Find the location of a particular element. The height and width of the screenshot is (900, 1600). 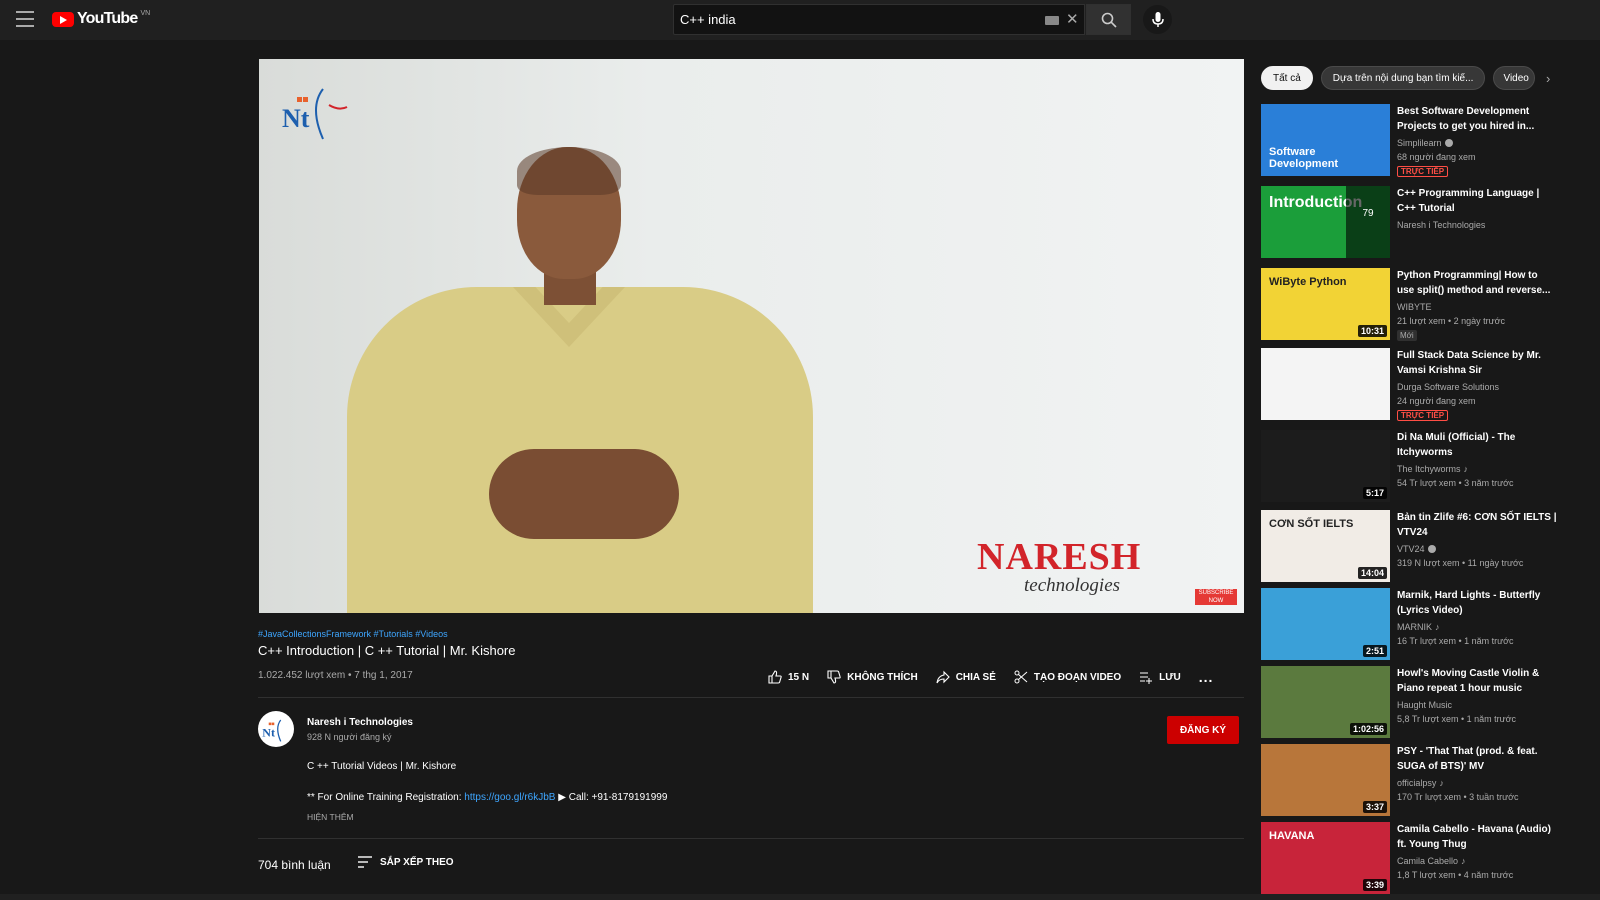

recommendation-channel: The Itchyworms ♪ is located at coordinates (1432, 469).